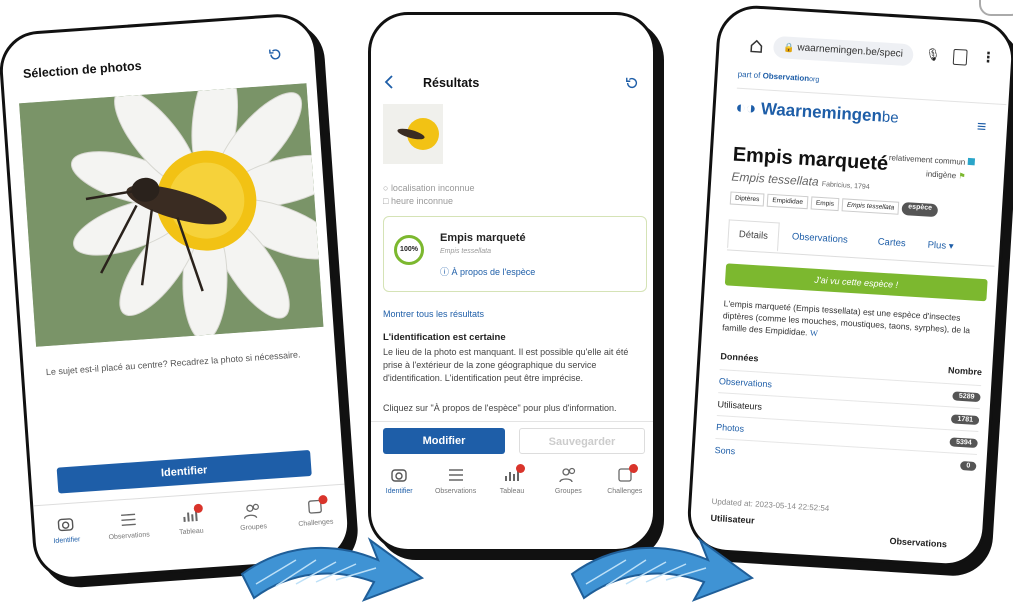 Image resolution: width=1013 pixels, height=616 pixels. What do you see at coordinates (971, 161) in the screenshot?
I see `status-square` at bounding box center [971, 161].